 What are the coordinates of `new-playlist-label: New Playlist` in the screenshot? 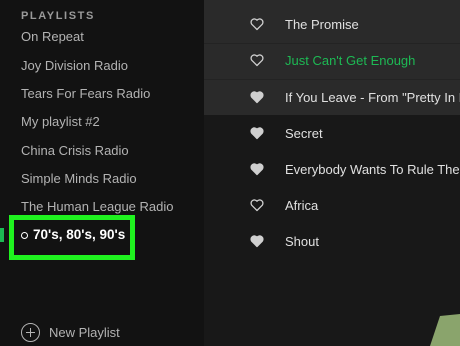 It's located at (84, 332).